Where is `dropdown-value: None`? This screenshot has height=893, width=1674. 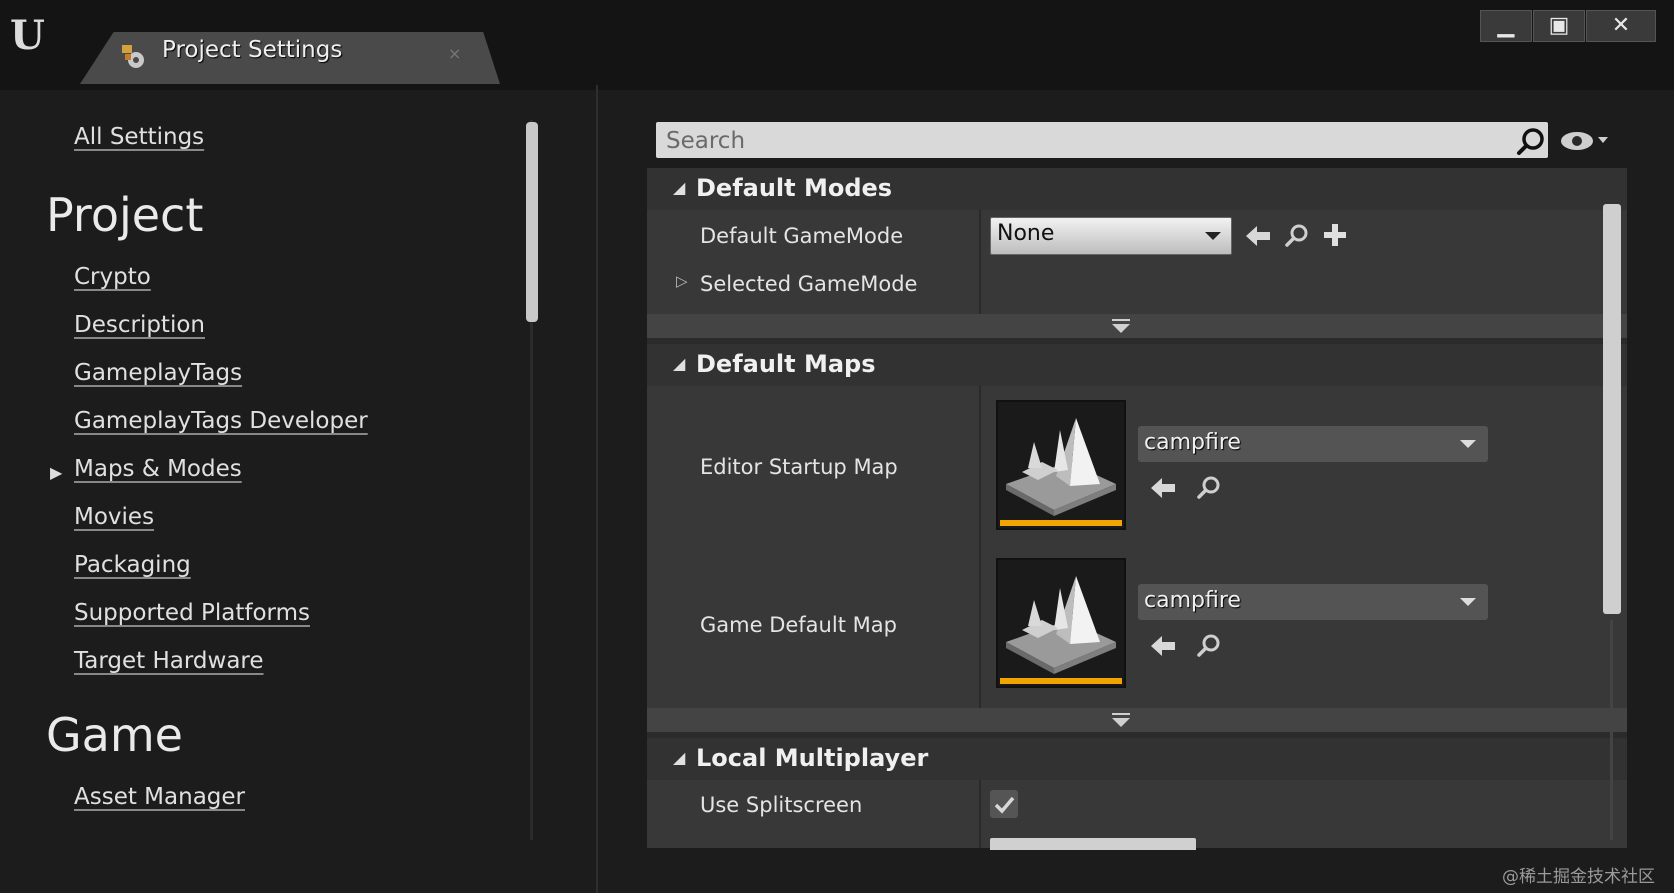
dropdown-value: None is located at coordinates (1026, 233).